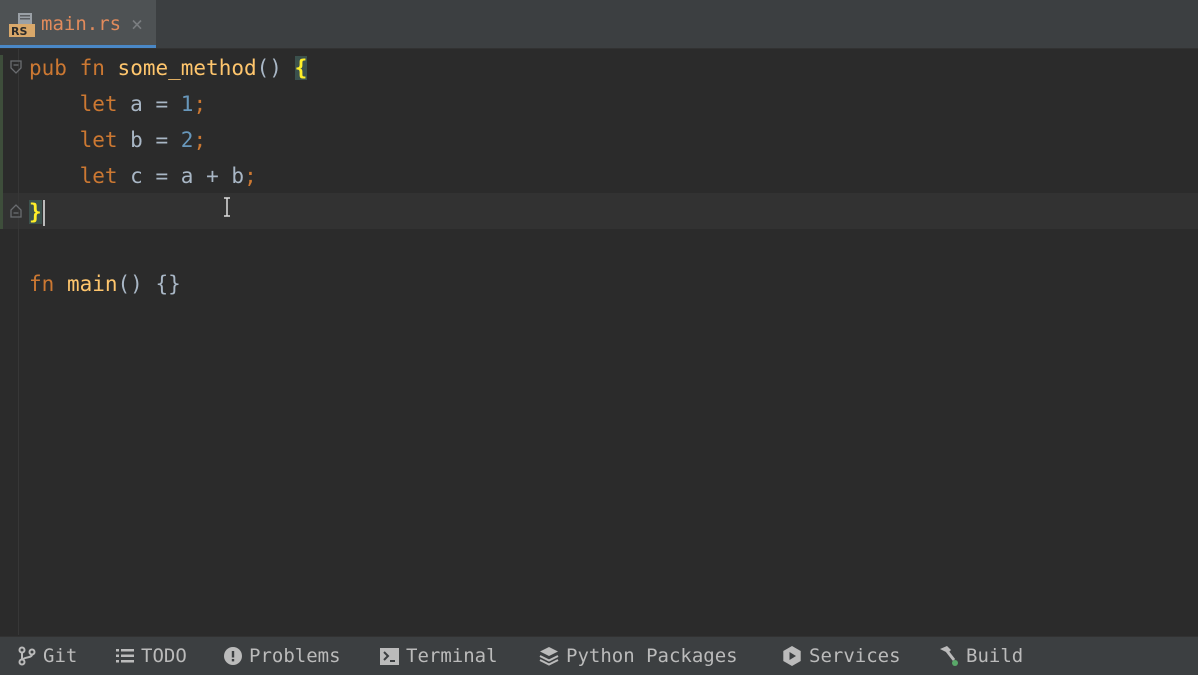  Describe the element at coordinates (599, 211) in the screenshot. I see `current-line-highlight` at that location.